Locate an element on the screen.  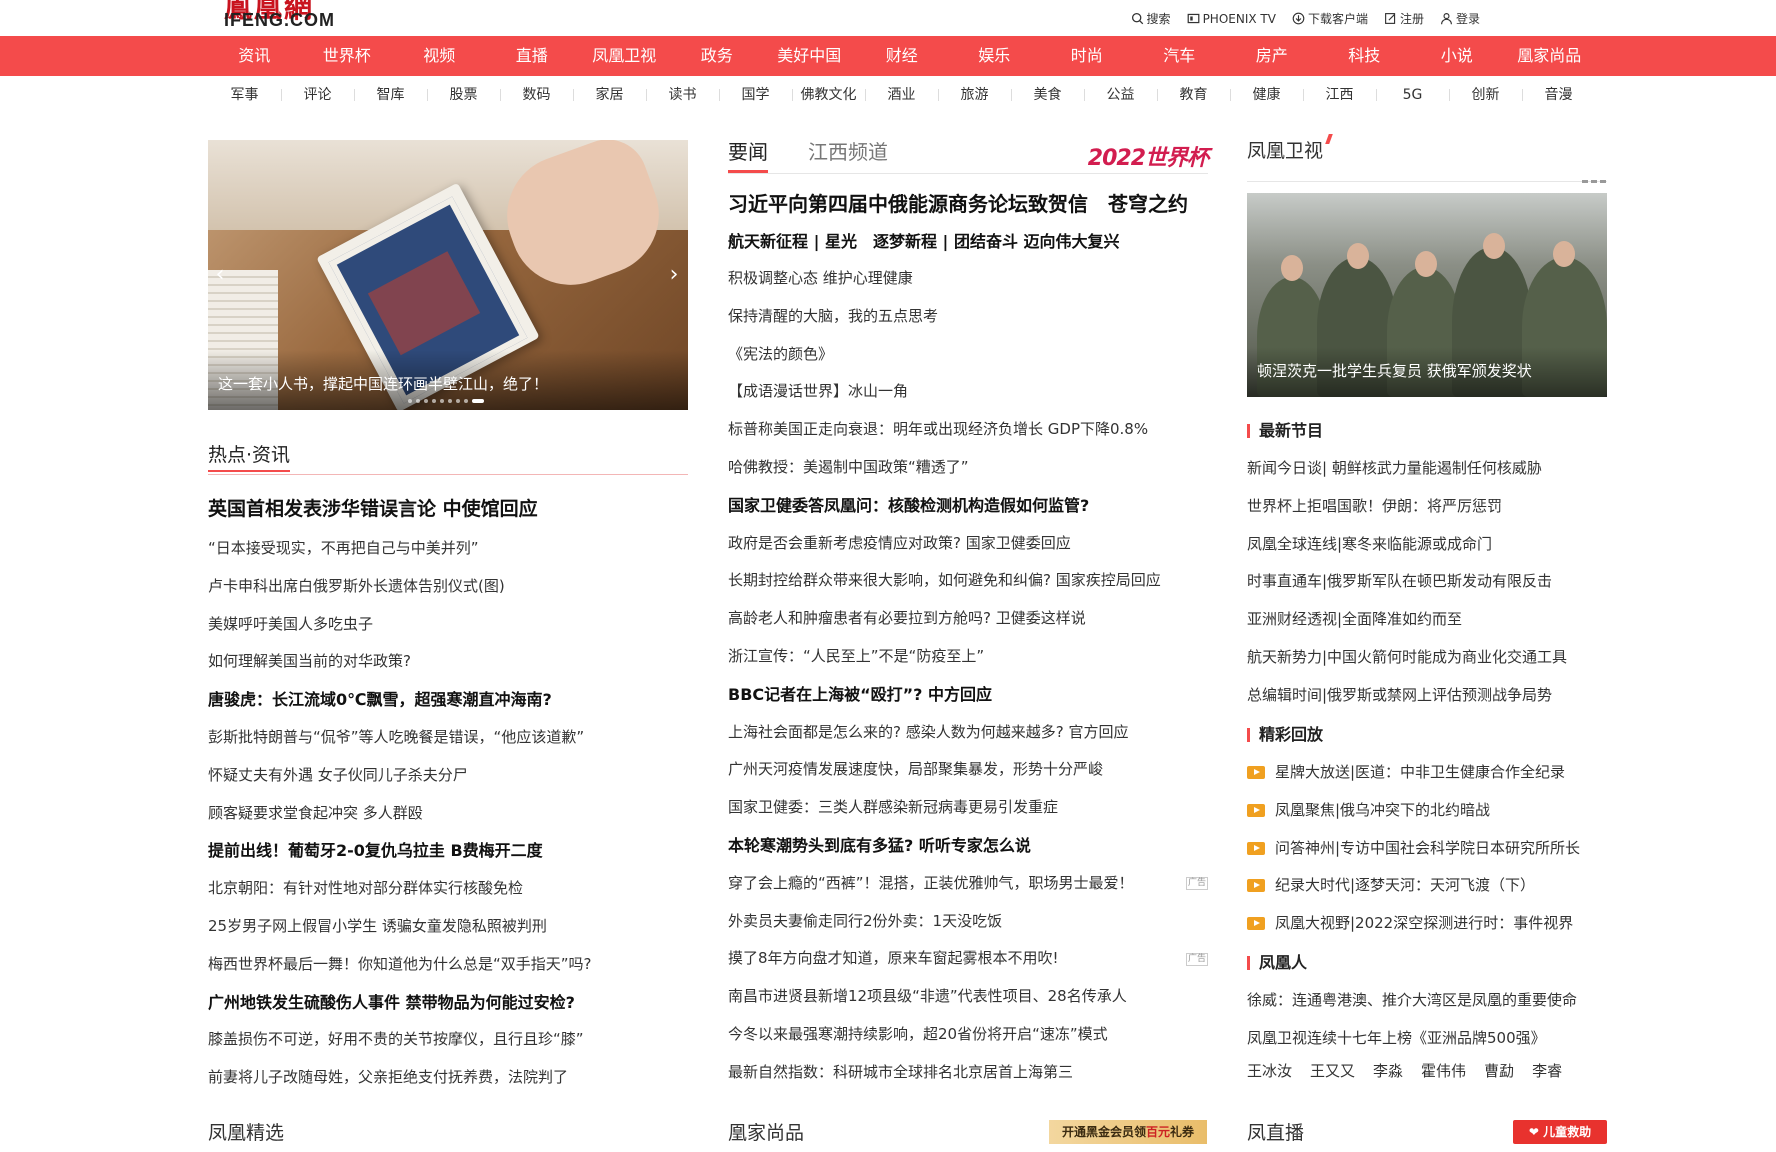
sub-nav-item: 评论 is located at coordinates (317, 95).